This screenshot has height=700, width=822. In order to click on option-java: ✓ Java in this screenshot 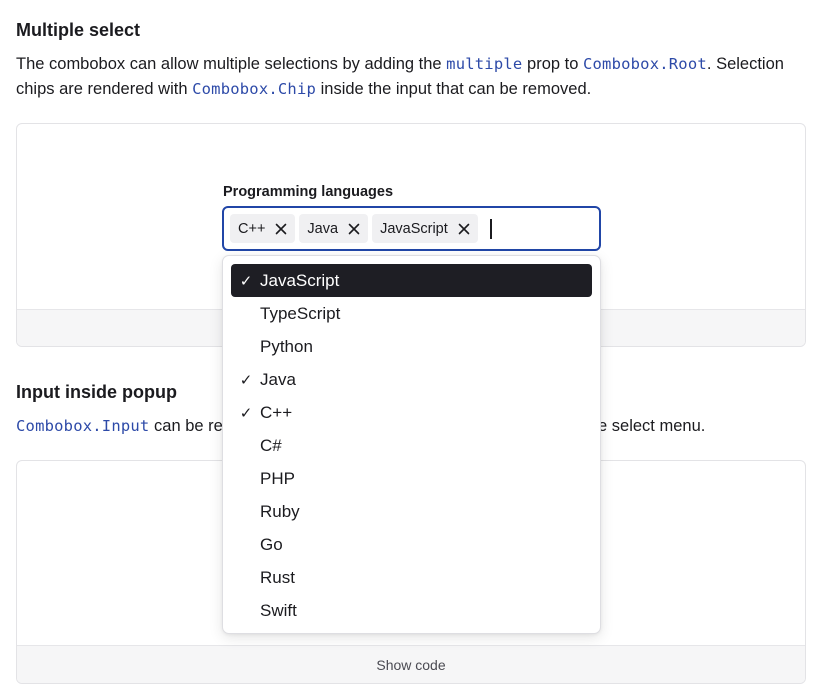, I will do `click(411, 379)`.